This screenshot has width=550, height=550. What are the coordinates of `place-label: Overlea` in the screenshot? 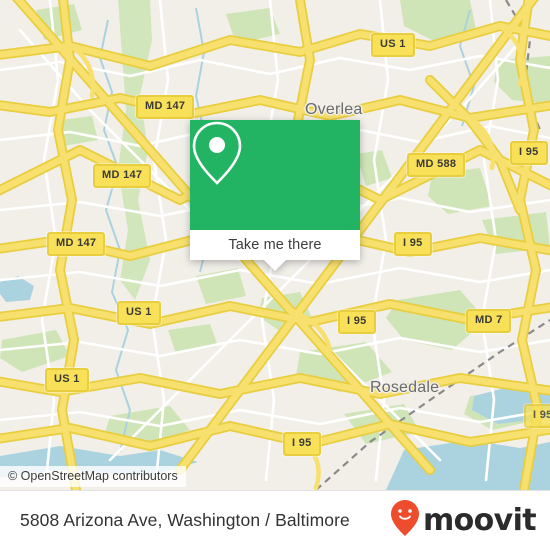 It's located at (334, 109).